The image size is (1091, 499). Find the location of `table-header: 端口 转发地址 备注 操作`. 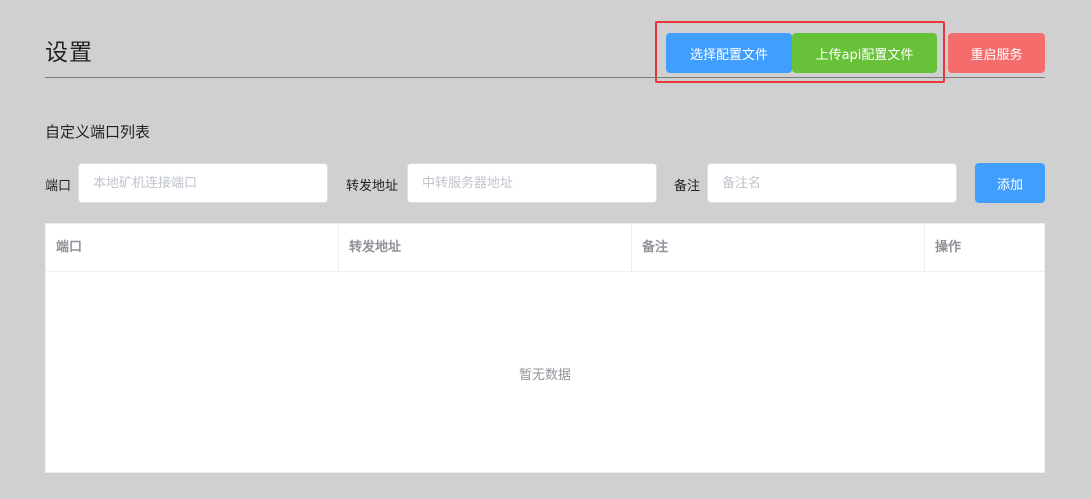

table-header: 端口 转发地址 备注 操作 is located at coordinates (545, 248).